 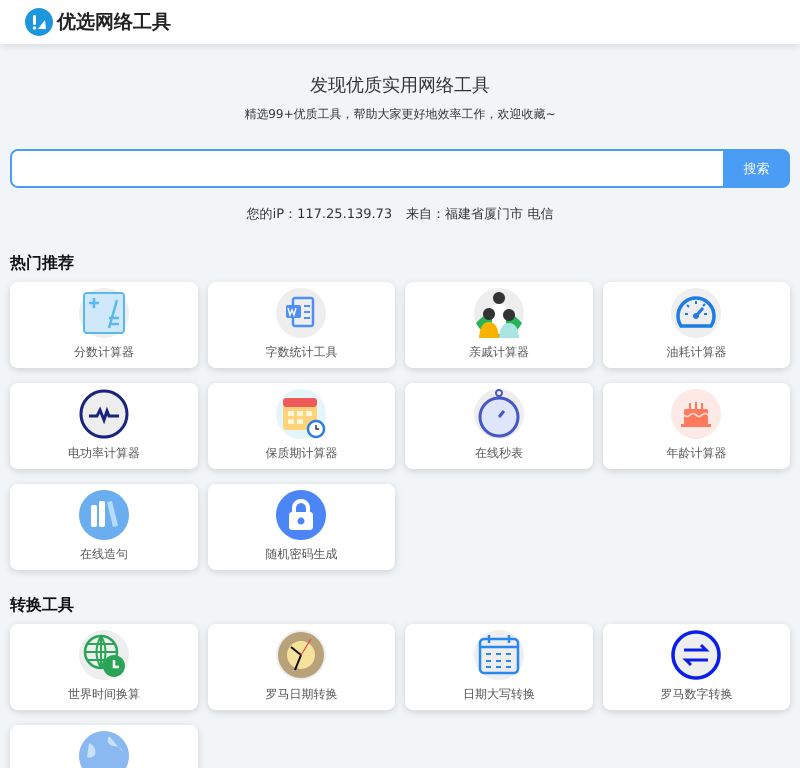 I want to click on tool-name: 日期大写转换, so click(x=498, y=694).